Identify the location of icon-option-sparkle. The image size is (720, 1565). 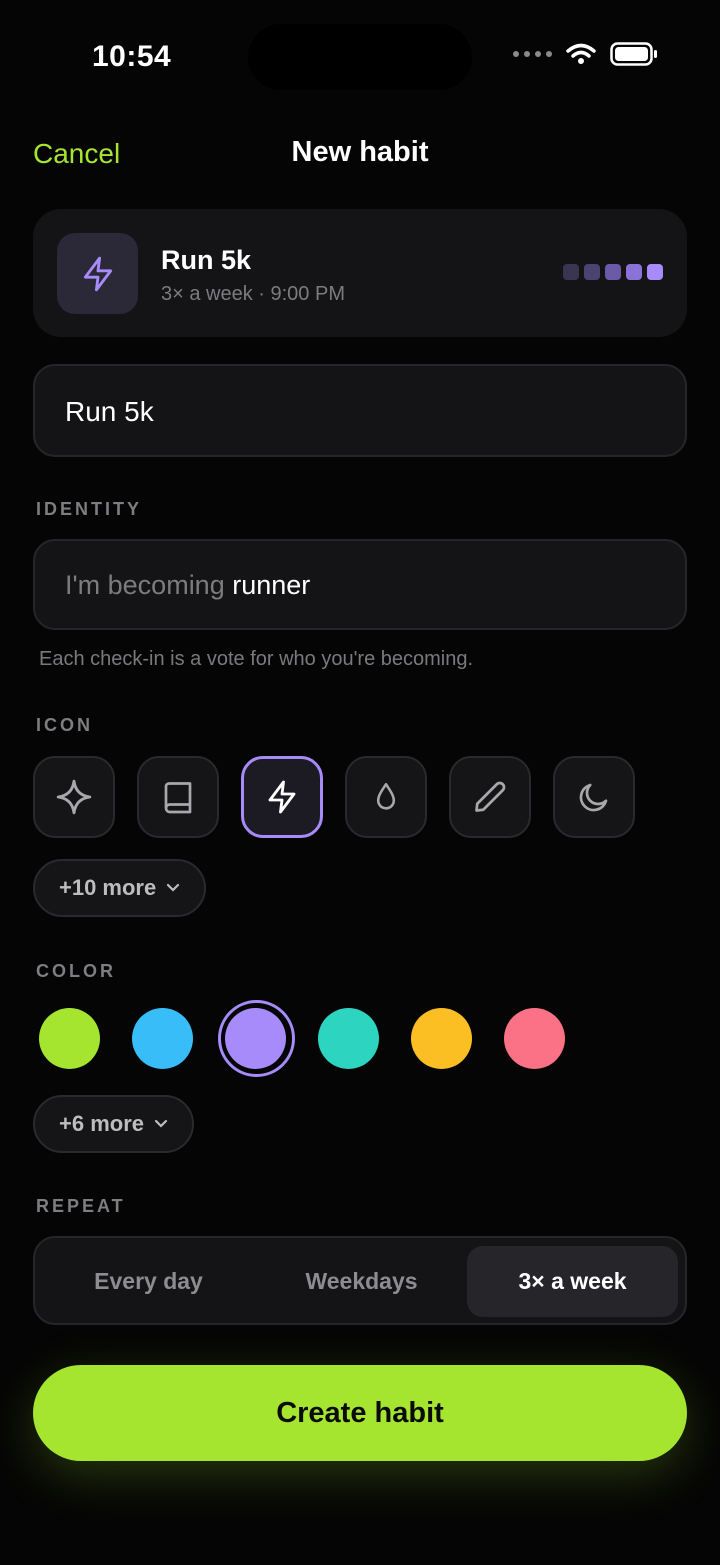
(74, 797).